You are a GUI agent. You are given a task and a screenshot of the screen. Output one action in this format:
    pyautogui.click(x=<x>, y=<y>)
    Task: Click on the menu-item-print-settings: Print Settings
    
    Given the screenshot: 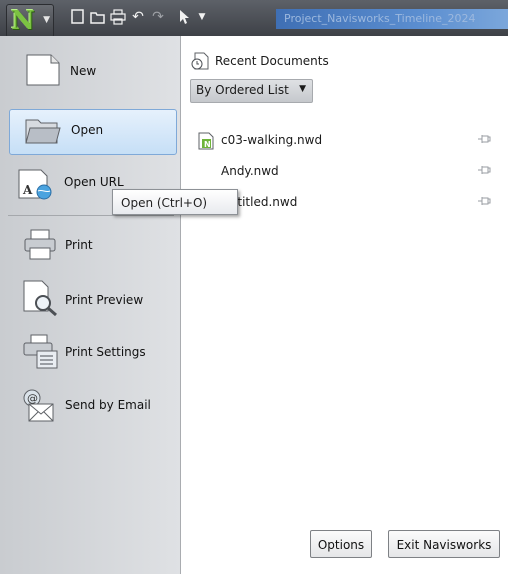 What is the action you would take?
    pyautogui.click(x=92, y=351)
    